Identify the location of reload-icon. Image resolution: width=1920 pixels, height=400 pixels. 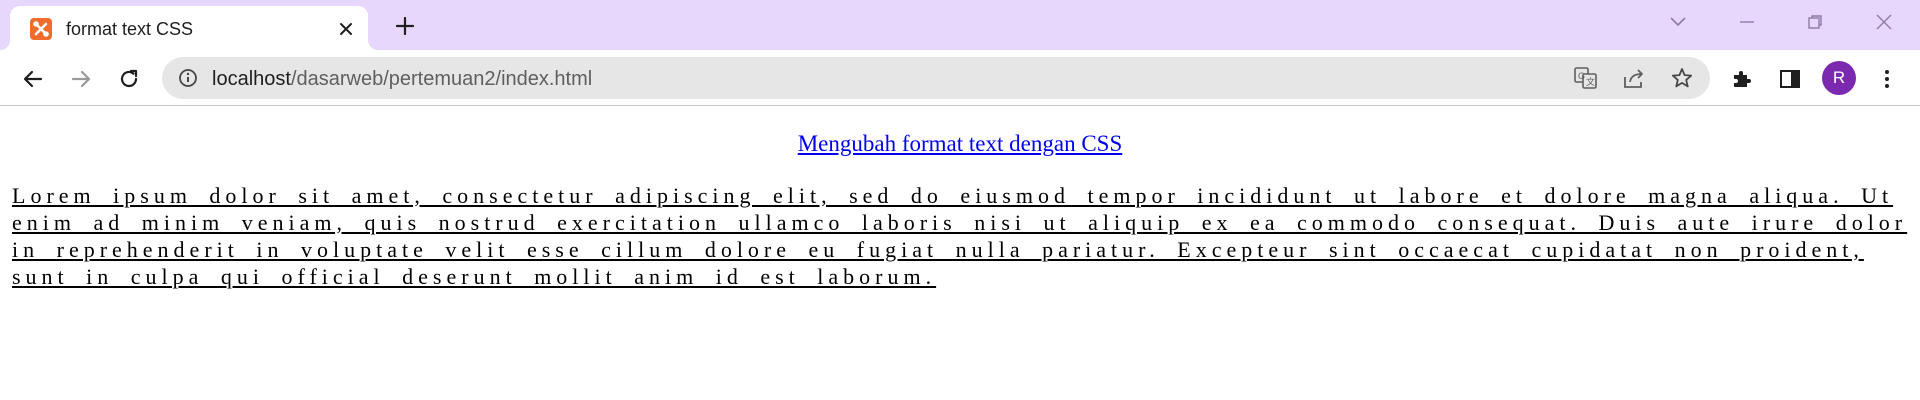
(129, 78).